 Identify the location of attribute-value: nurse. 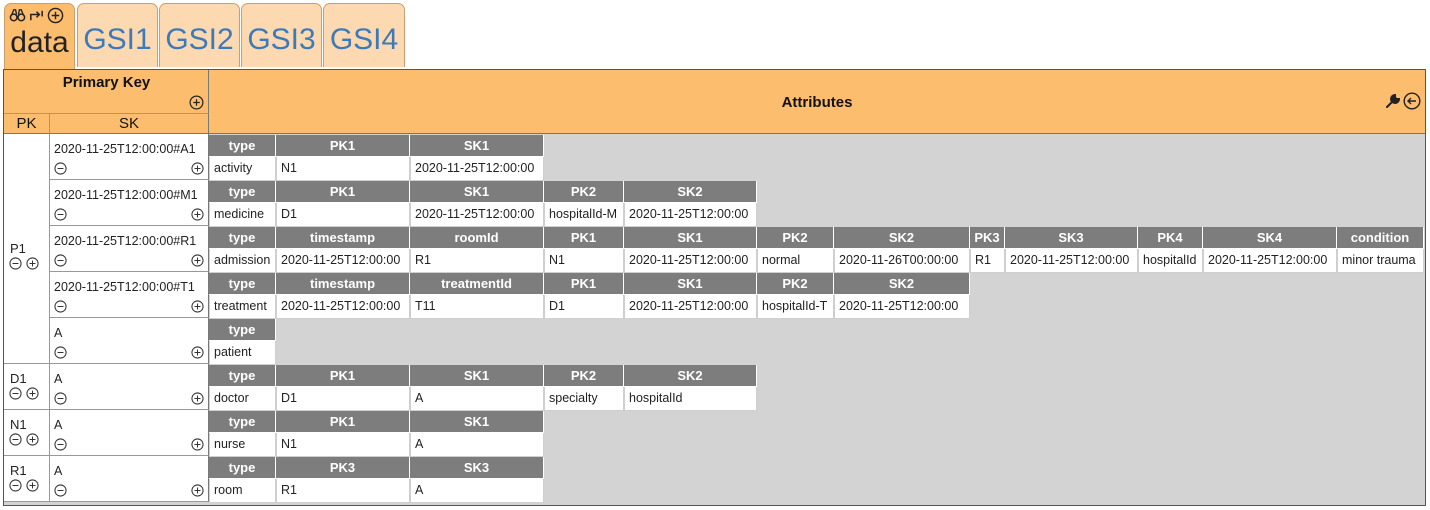
(242, 445).